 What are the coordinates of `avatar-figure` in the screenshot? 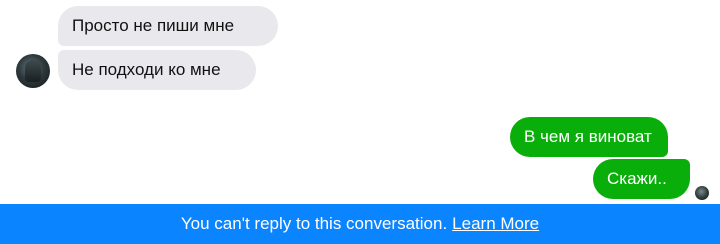 It's located at (33, 71).